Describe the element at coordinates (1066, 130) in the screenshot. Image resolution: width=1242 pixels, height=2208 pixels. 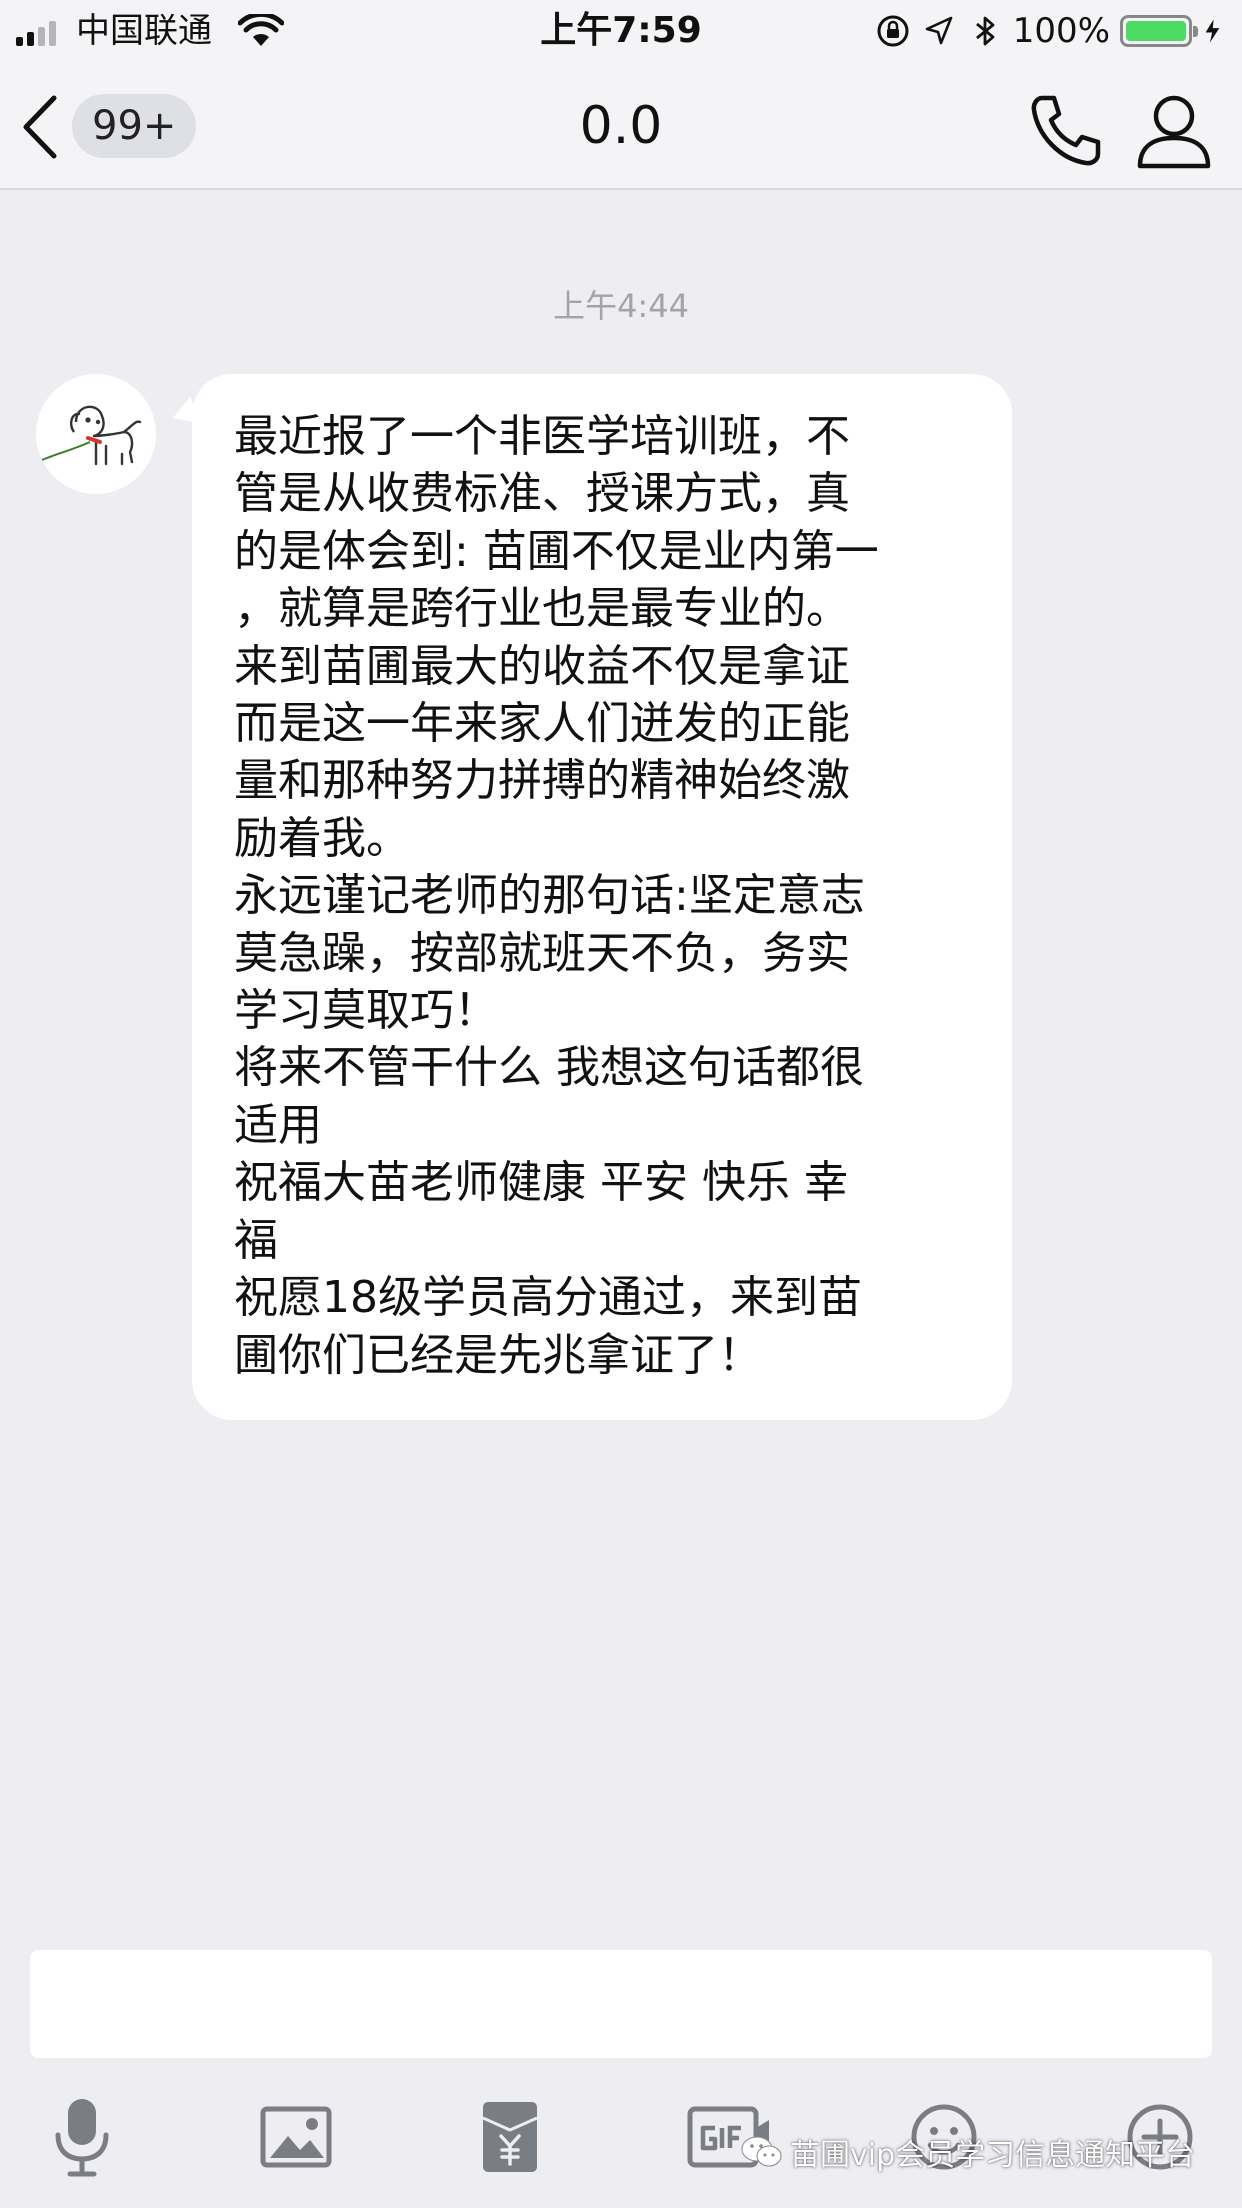
I see `call-button` at that location.